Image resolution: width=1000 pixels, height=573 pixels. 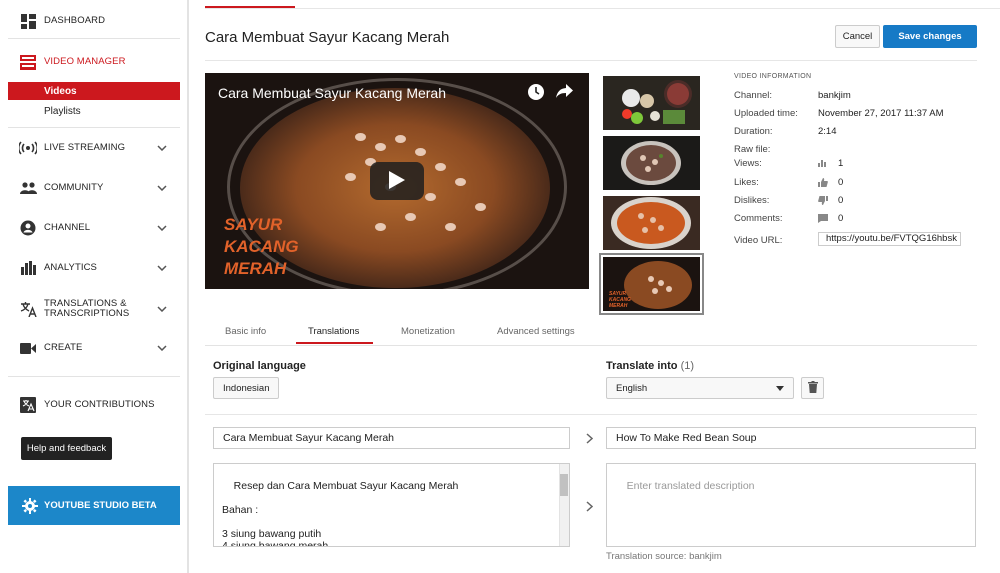 I want to click on delete-translation-button, so click(x=812, y=388).